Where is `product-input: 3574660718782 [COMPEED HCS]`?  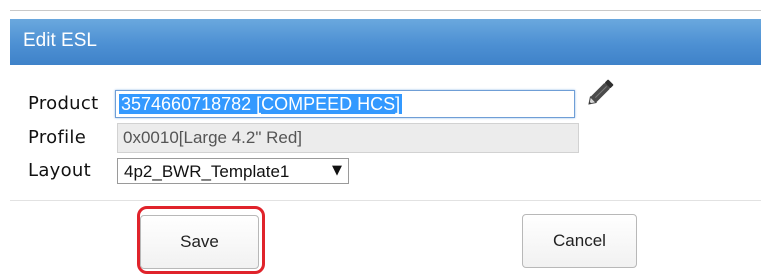 product-input: 3574660718782 [COMPEED HCS] is located at coordinates (345, 104).